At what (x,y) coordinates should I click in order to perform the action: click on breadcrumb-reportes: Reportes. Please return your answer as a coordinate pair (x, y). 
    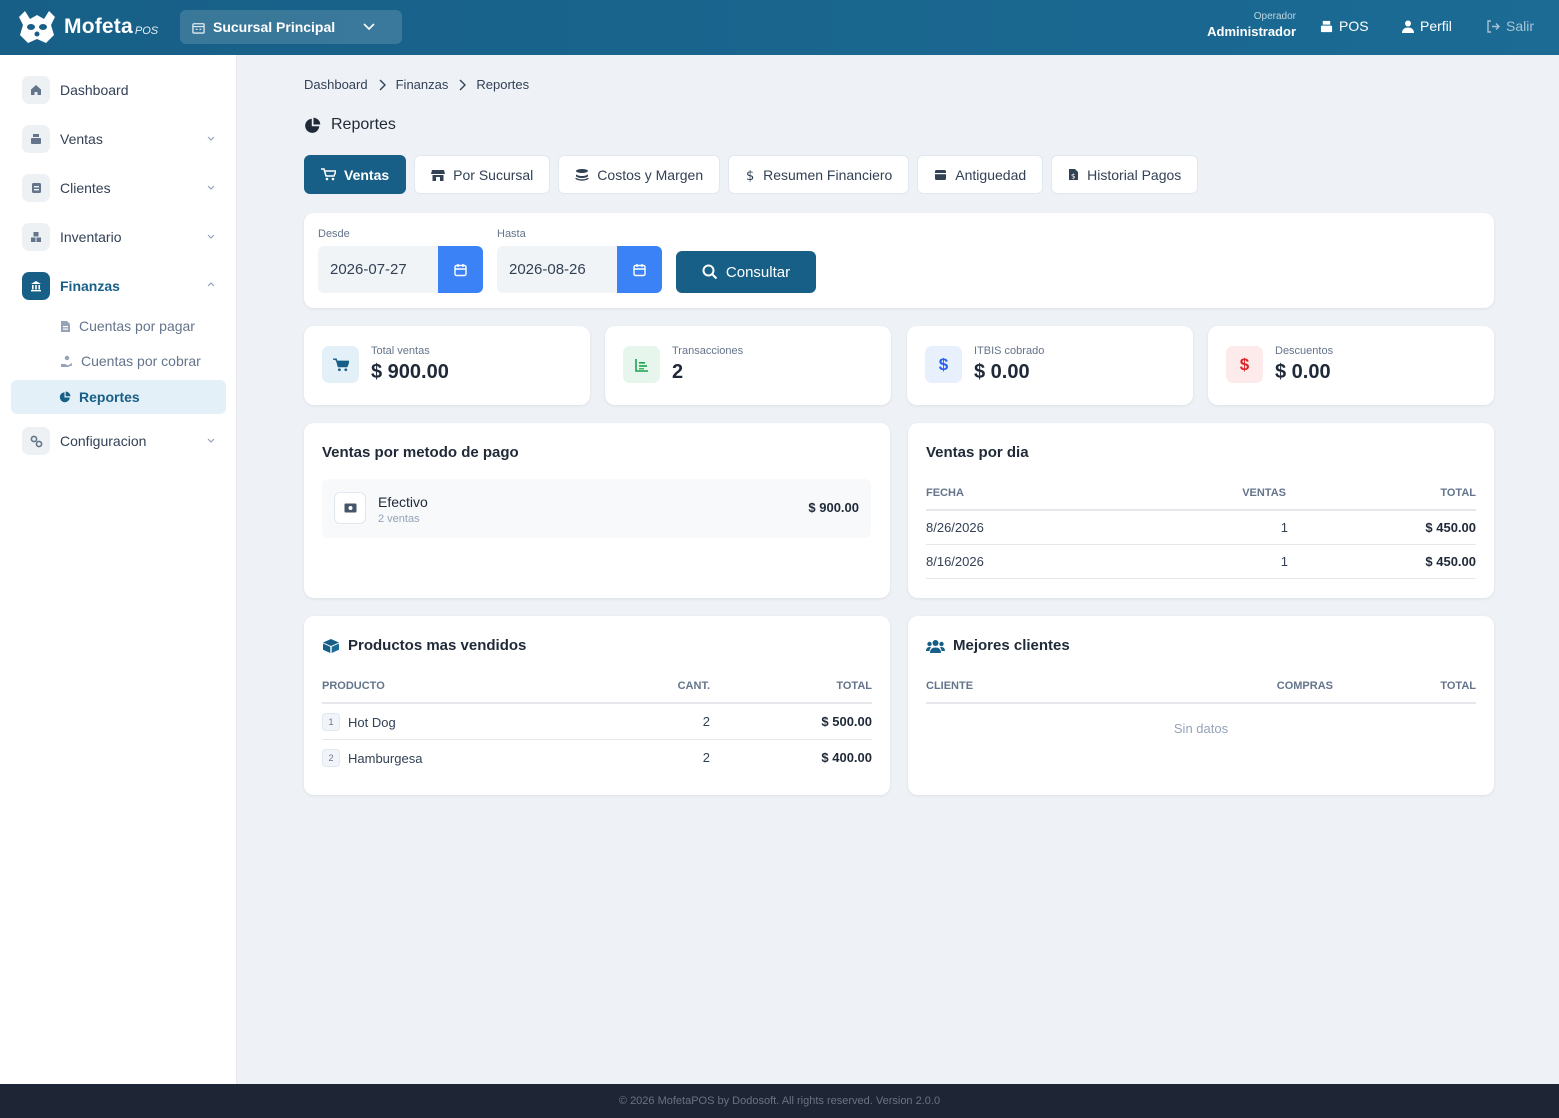
    Looking at the image, I should click on (503, 84).